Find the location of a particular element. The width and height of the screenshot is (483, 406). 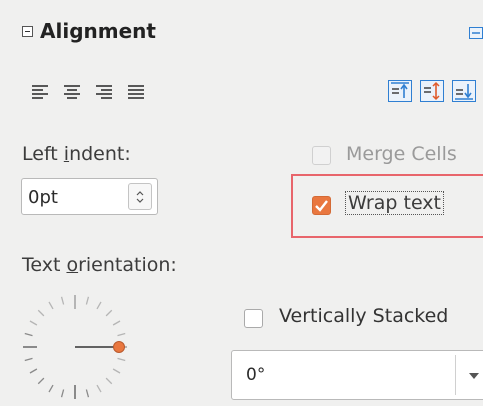

left-indent-label: Left indent: is located at coordinates (76, 154).